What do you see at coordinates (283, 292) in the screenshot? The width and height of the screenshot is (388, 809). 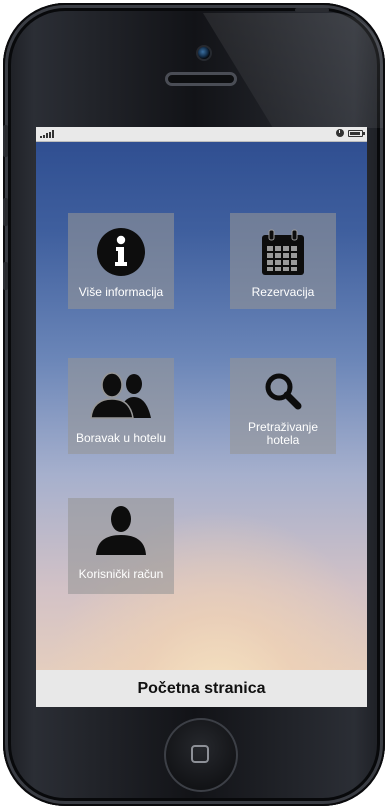 I see `tile-label: Rezervacija` at bounding box center [283, 292].